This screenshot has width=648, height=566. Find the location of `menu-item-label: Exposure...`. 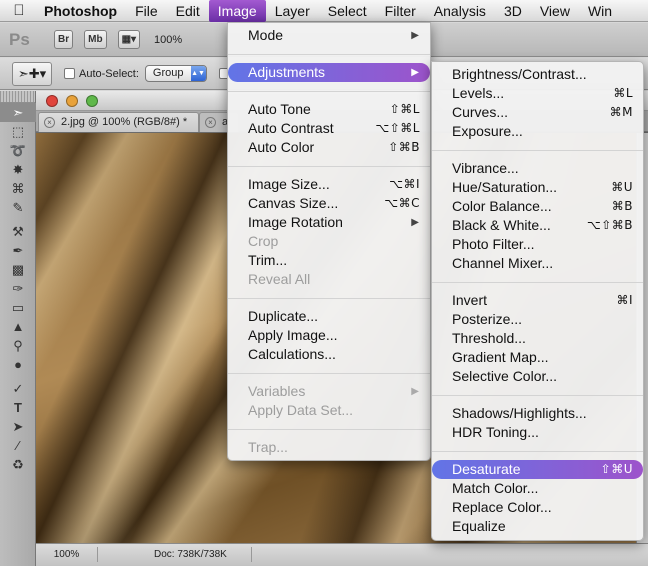

menu-item-label: Exposure... is located at coordinates (487, 131).